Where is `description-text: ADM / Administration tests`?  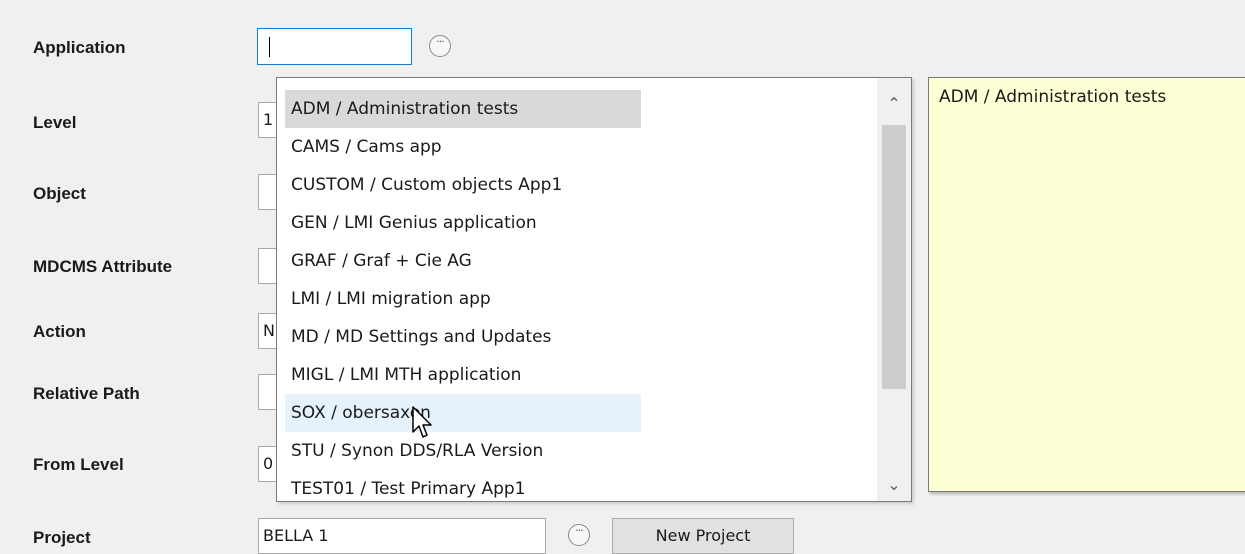
description-text: ADM / Administration tests is located at coordinates (1053, 97).